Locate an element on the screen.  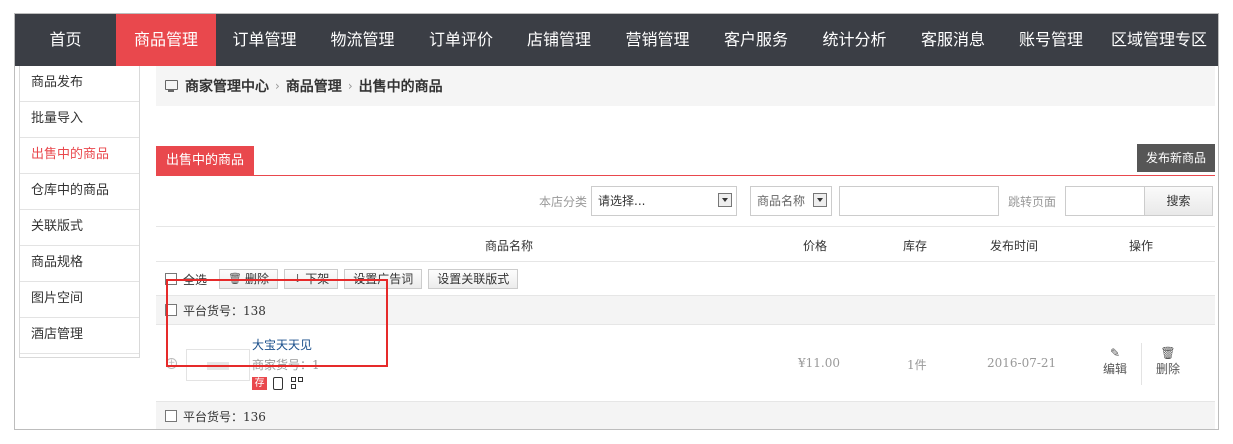
jump-page-label: 跳转页面 is located at coordinates (1032, 202).